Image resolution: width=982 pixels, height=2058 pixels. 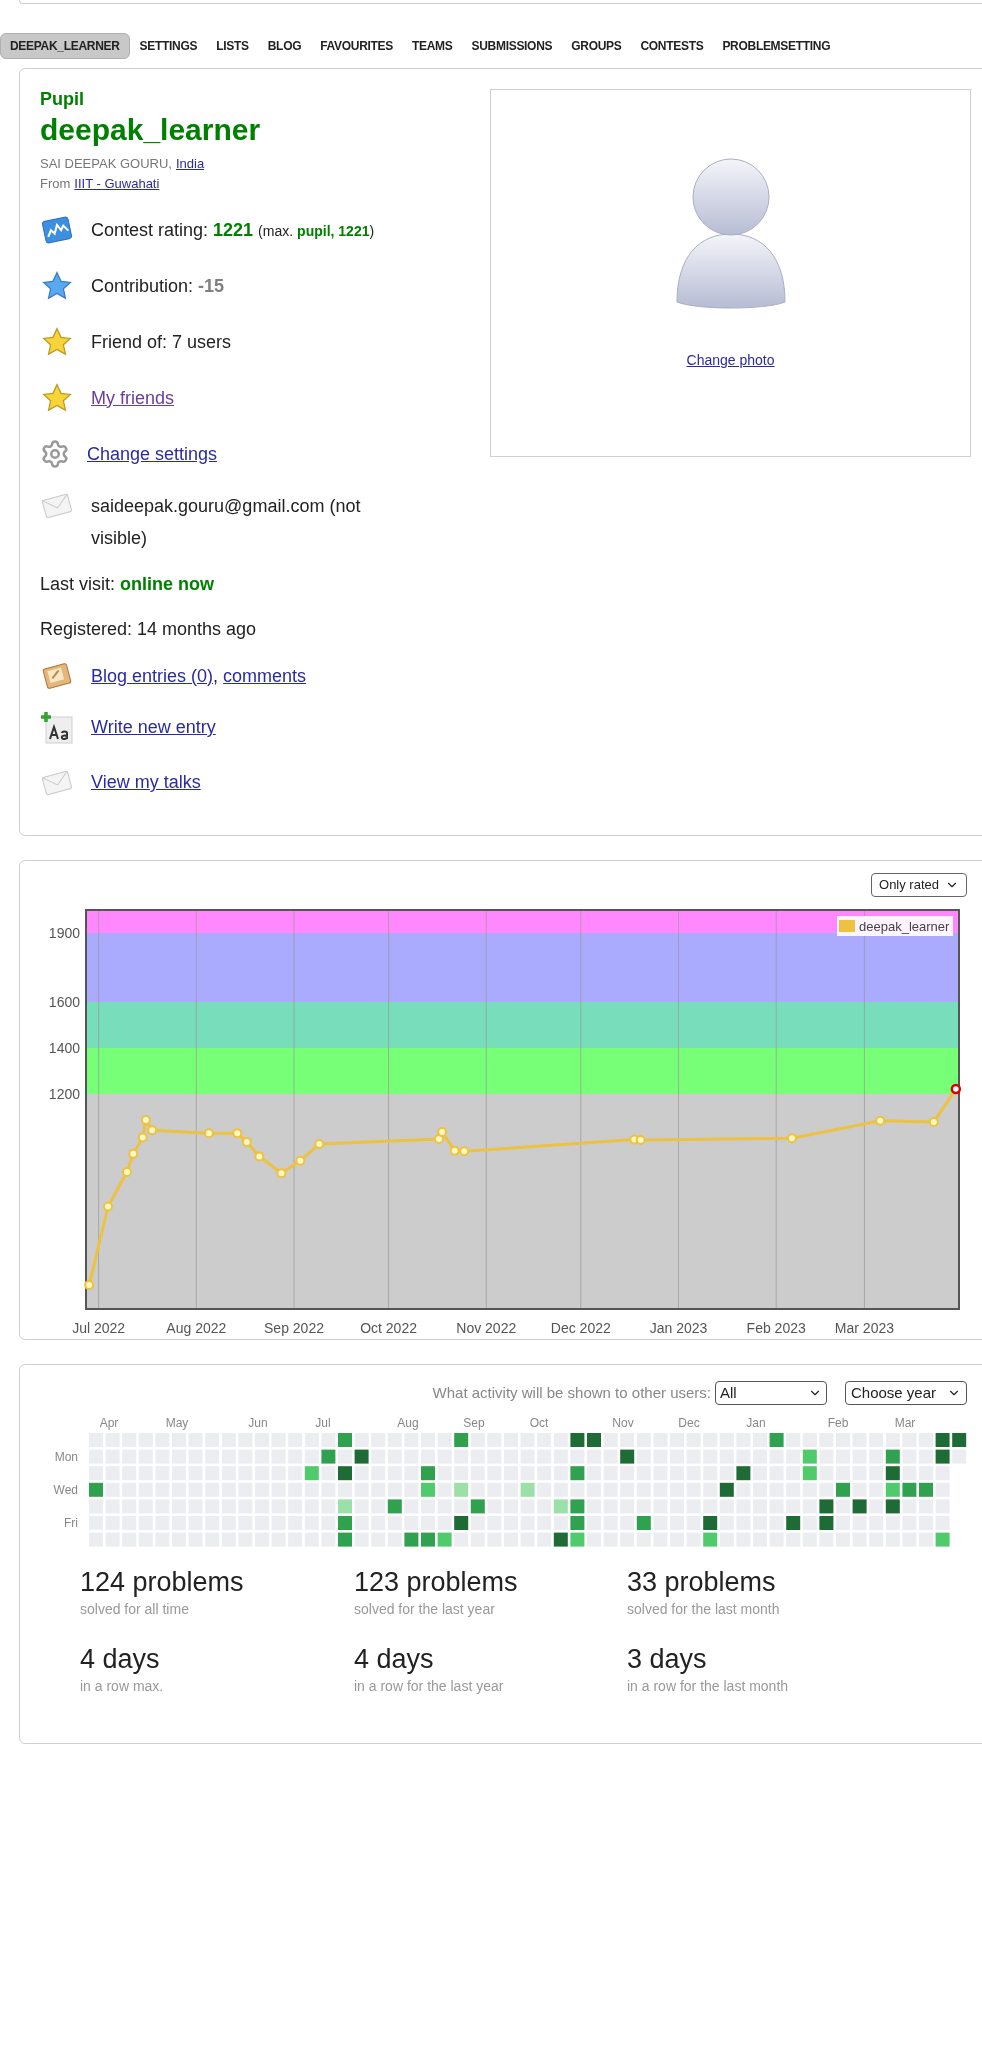 I want to click on write-entry-icon, so click(x=57, y=727).